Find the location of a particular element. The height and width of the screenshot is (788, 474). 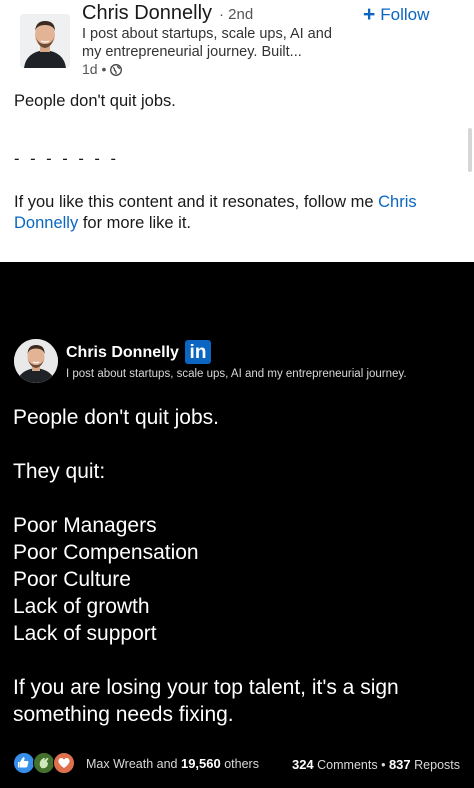

post-meta: 1d • is located at coordinates (102, 69).